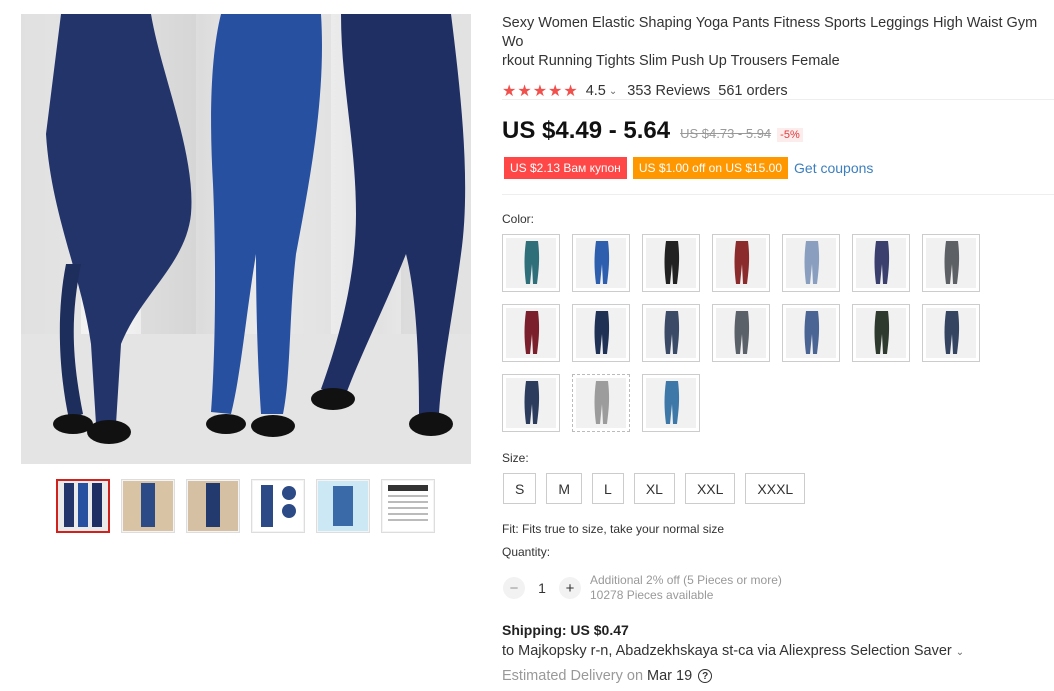 Image resolution: width=1054 pixels, height=691 pixels. What do you see at coordinates (726, 133) in the screenshot?
I see `original-price: US $4.73 - 5.94` at bounding box center [726, 133].